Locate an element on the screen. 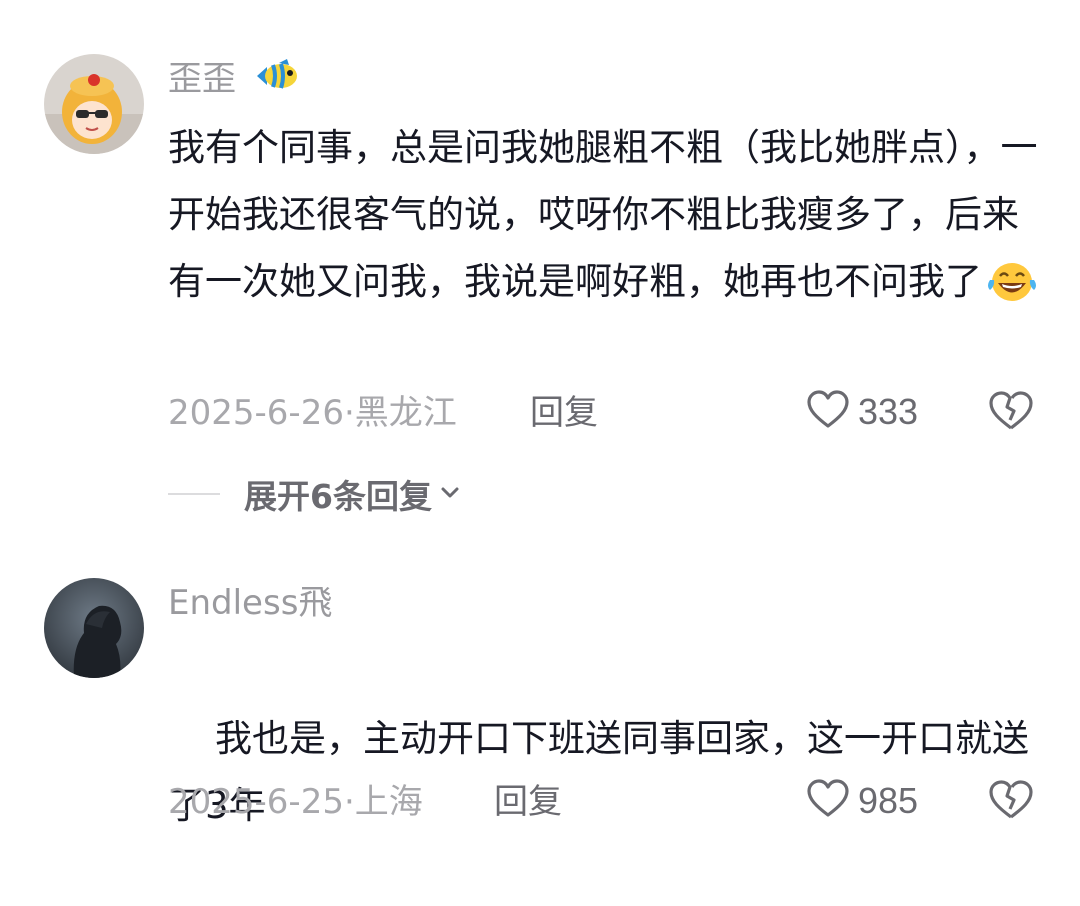 This screenshot has height=906, width=1080. like-button: 333 is located at coordinates (862, 412).